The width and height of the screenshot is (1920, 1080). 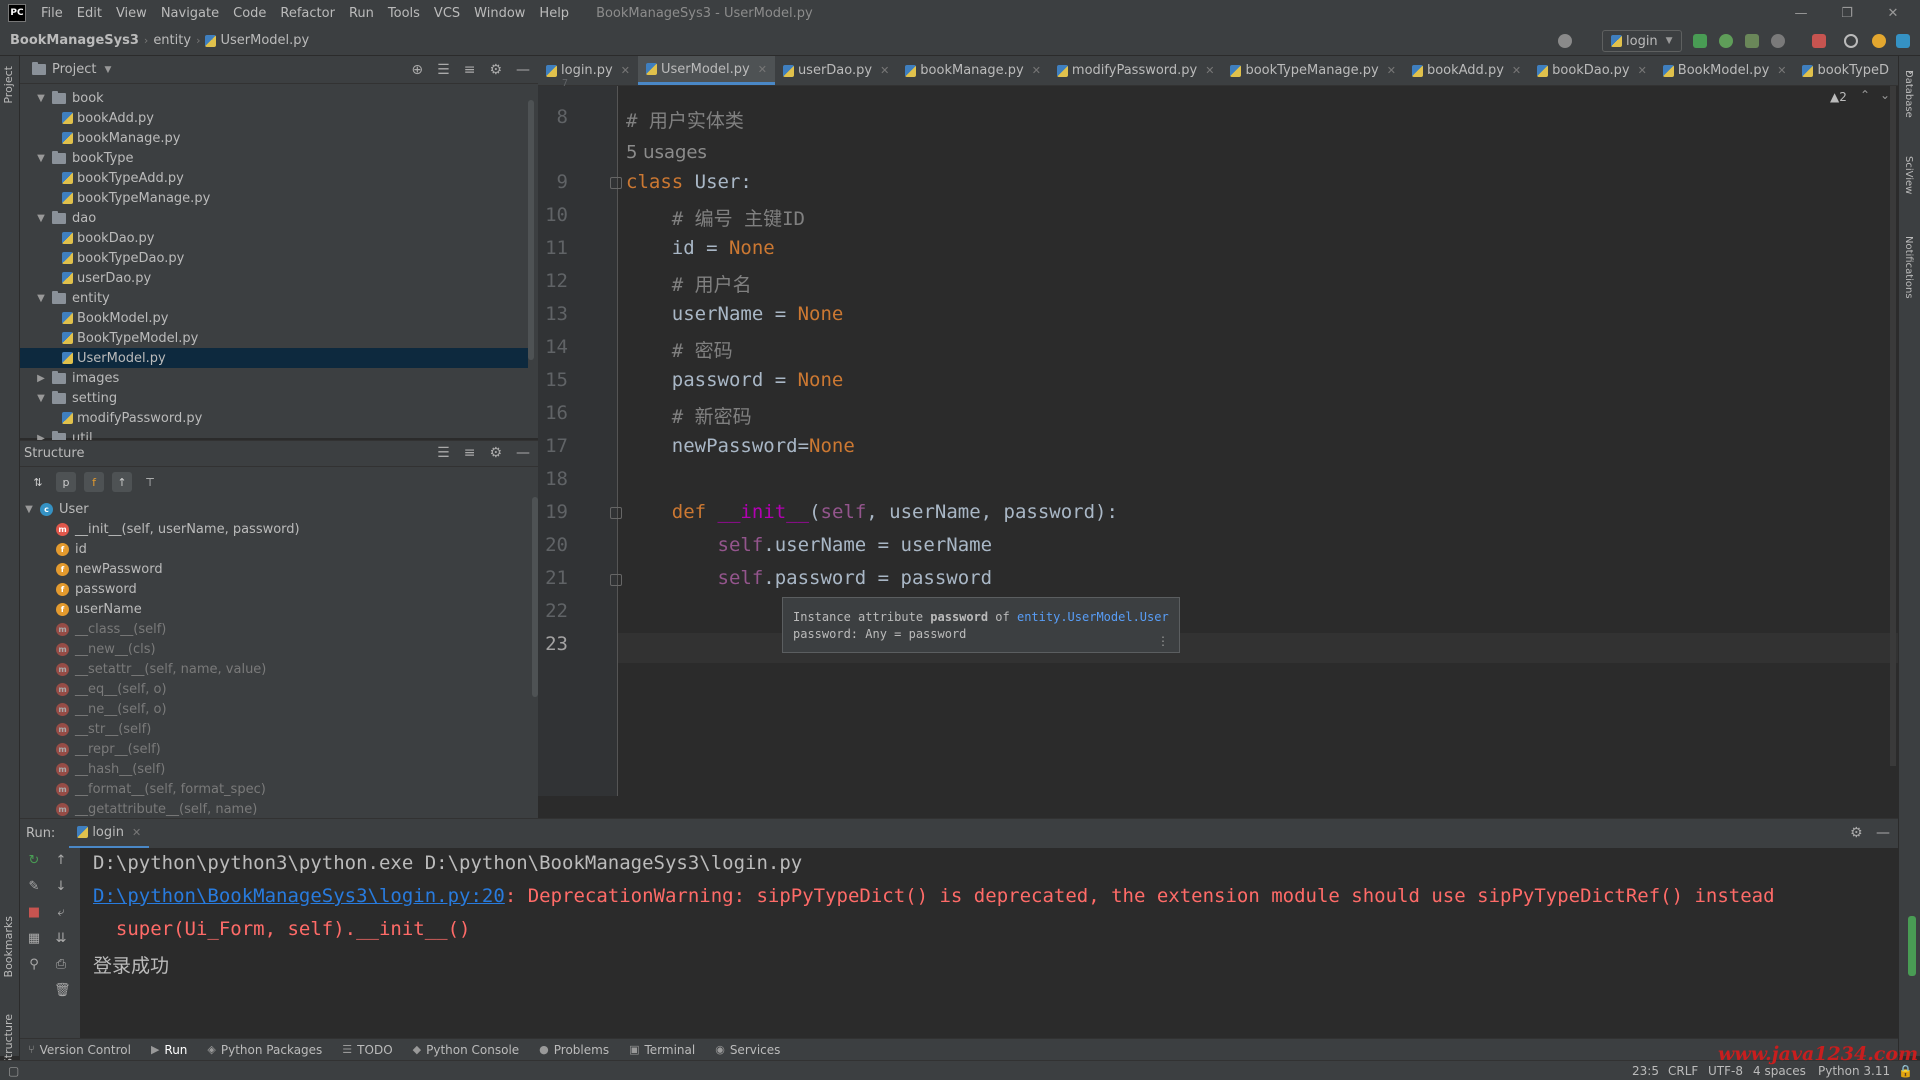 I want to click on update-icon, so click(x=1879, y=41).